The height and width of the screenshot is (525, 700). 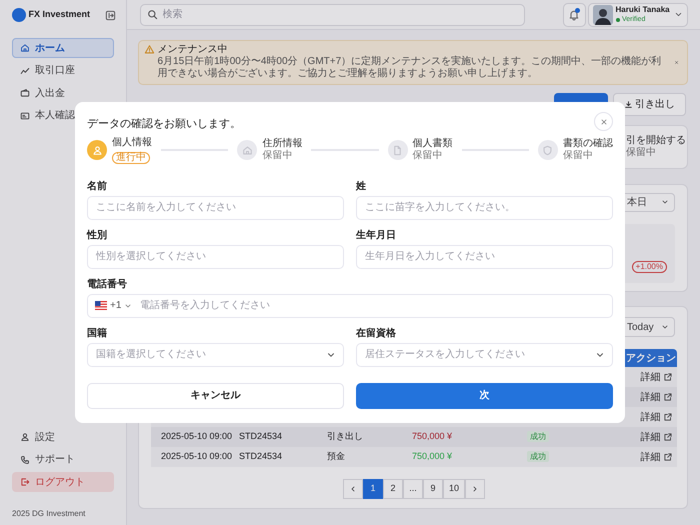 What do you see at coordinates (453, 489) in the screenshot?
I see `page-button: 10` at bounding box center [453, 489].